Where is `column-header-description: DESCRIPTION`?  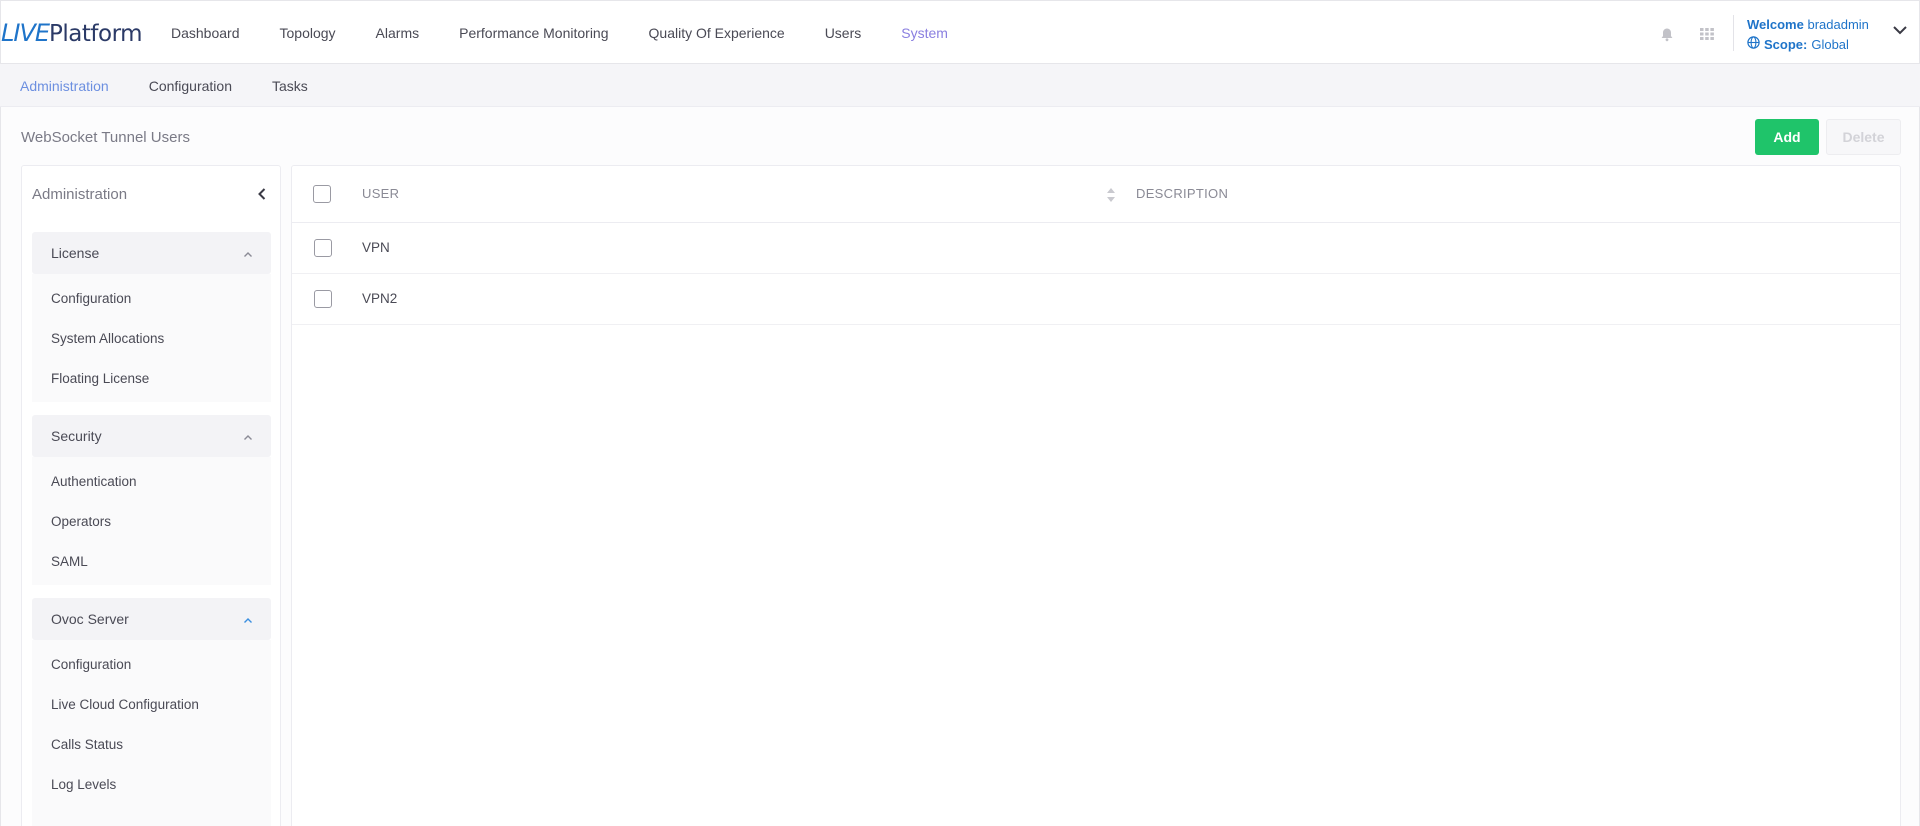 column-header-description: DESCRIPTION is located at coordinates (1182, 193).